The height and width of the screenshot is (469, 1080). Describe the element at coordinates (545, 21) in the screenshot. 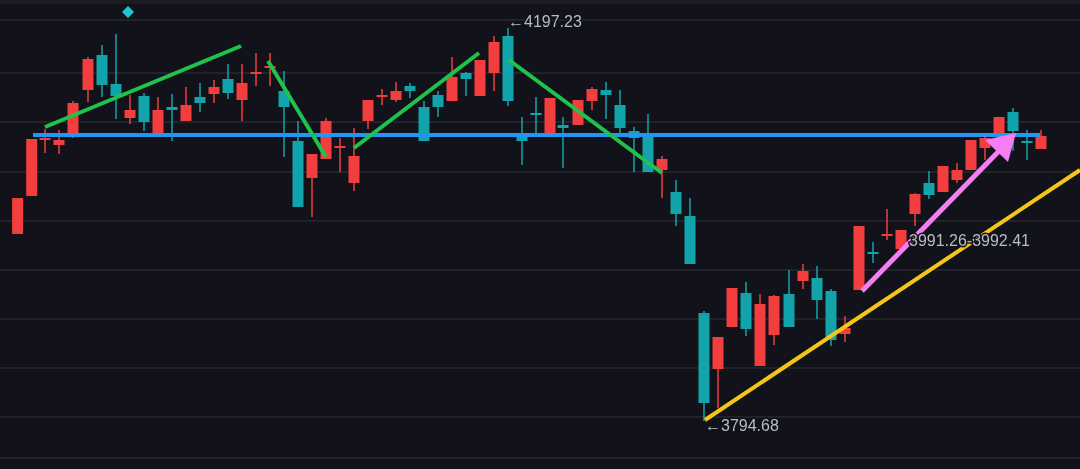

I see `price-label: ←4197.23` at that location.